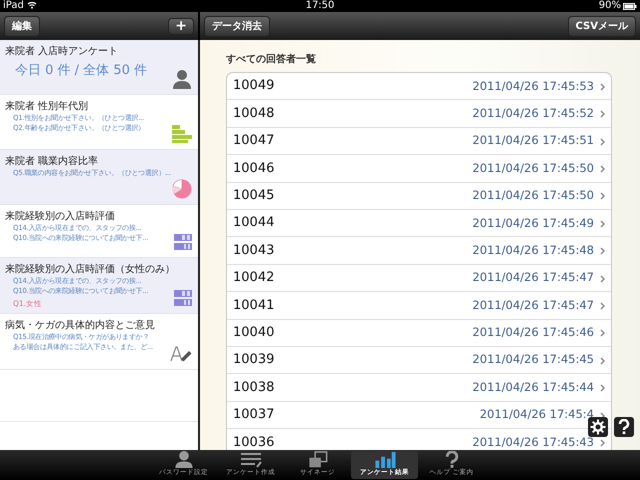  Describe the element at coordinates (533, 223) in the screenshot. I see `response-time: 2011/04/26 17:45:49` at that location.